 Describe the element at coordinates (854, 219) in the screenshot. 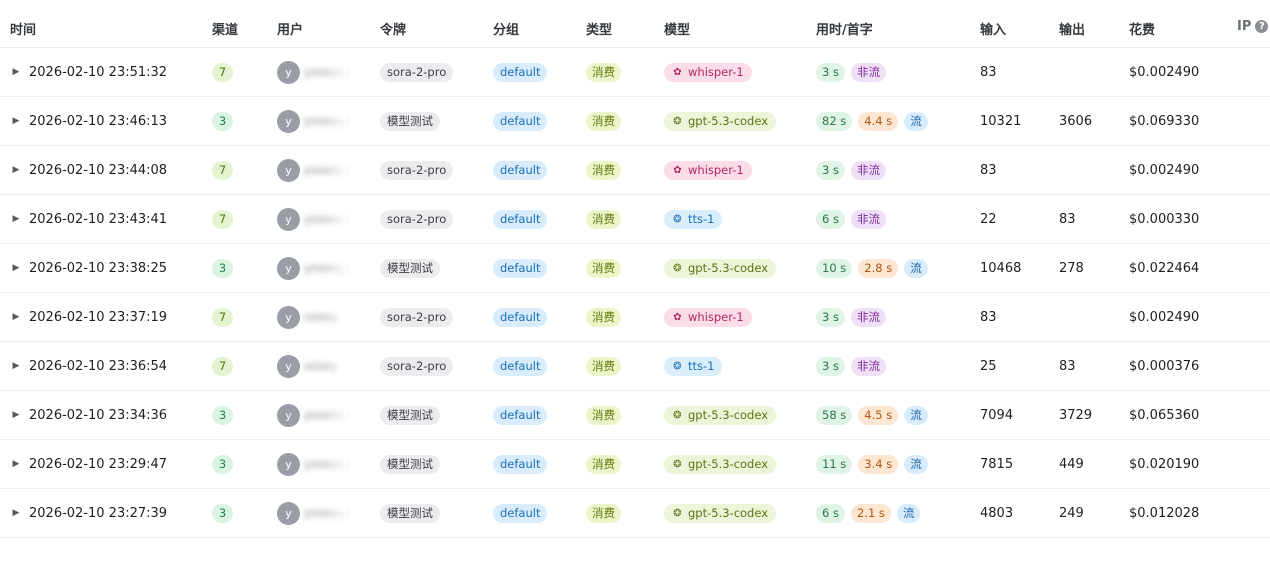

I see `usetime-cell: 6 s 非流` at that location.